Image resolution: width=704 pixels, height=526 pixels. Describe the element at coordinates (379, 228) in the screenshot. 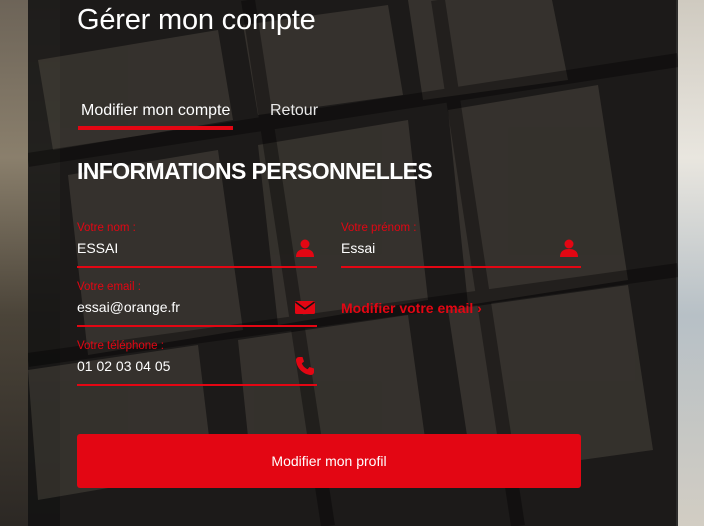

I see `prenom-label: Votre prénom :` at that location.